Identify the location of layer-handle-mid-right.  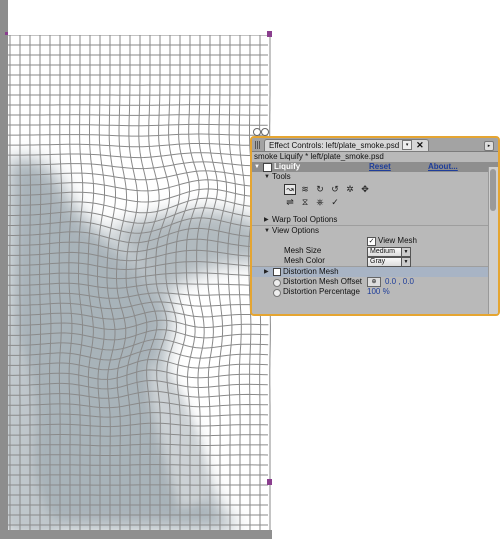
(269, 482).